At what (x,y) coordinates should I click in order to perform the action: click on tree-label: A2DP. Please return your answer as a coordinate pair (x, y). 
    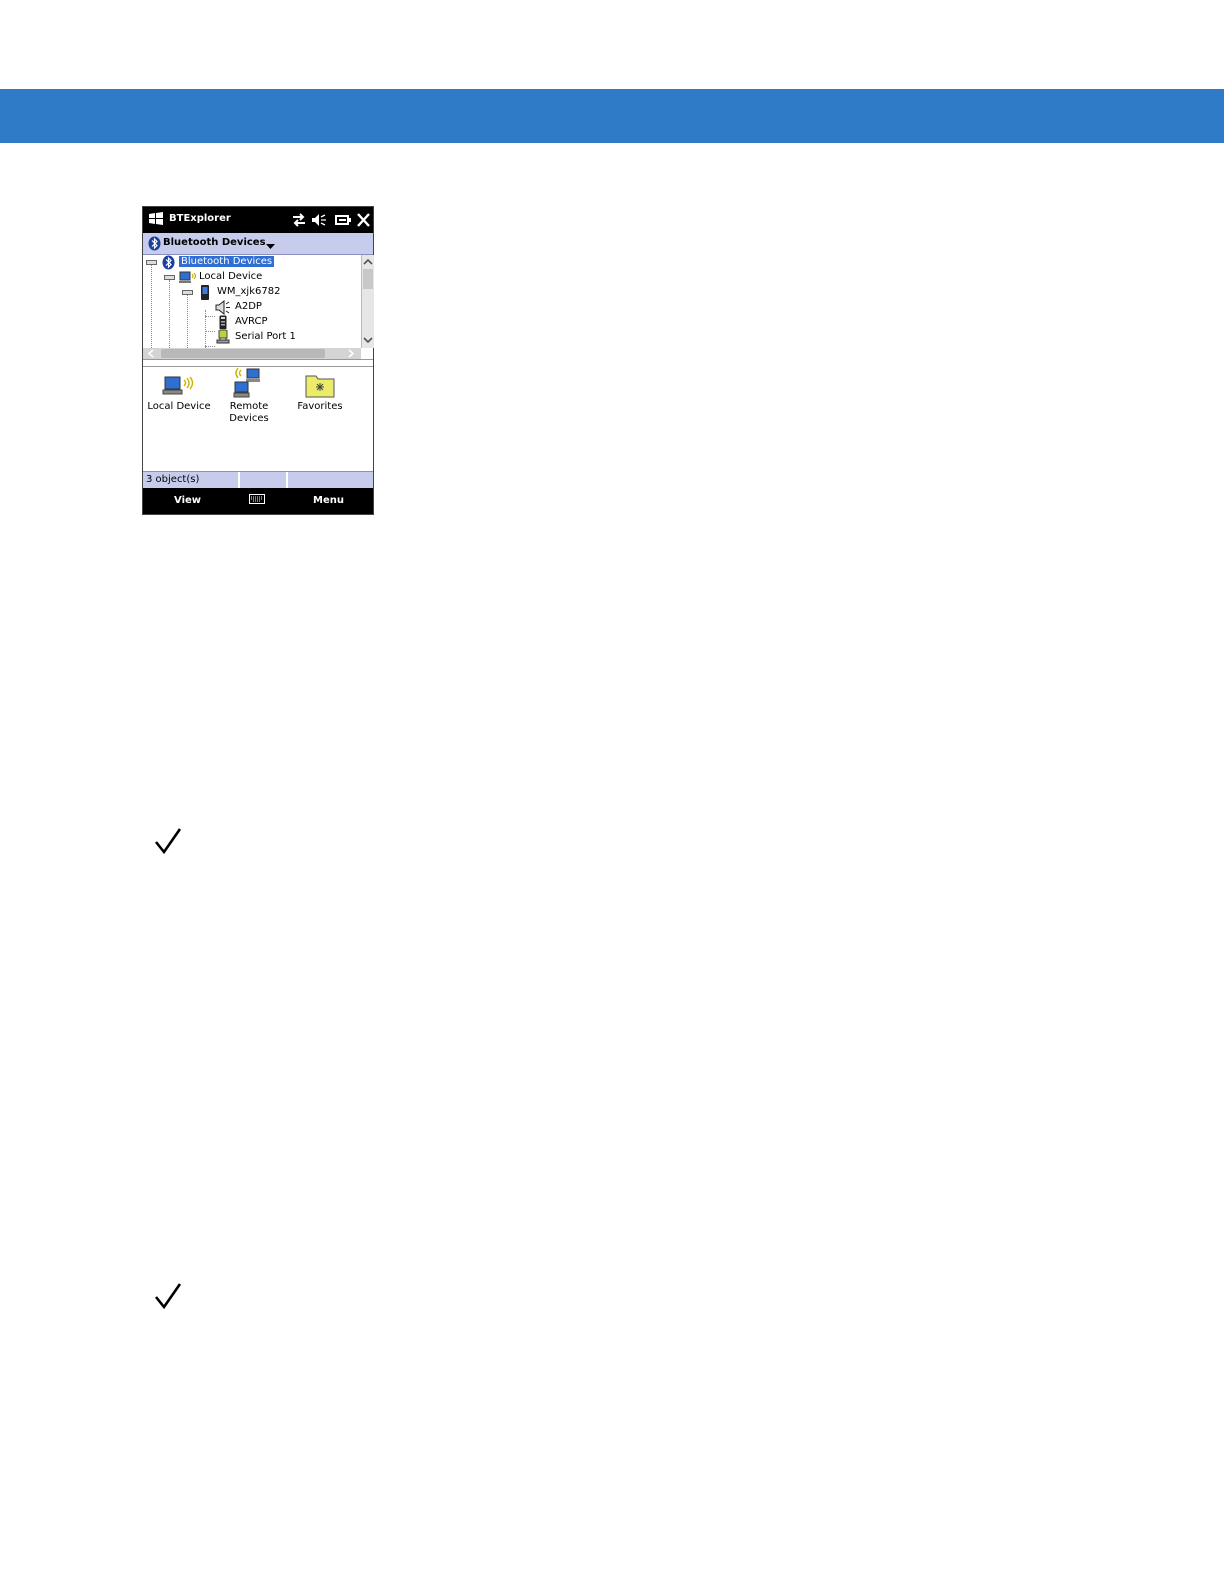
    Looking at the image, I should click on (248, 306).